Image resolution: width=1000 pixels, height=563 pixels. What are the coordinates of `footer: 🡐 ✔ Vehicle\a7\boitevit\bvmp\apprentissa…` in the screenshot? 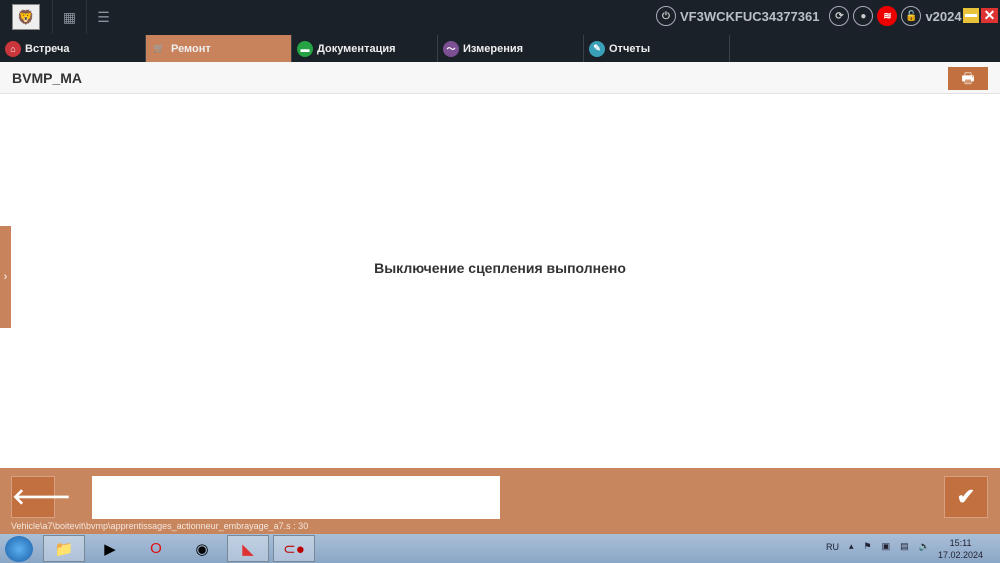 It's located at (500, 501).